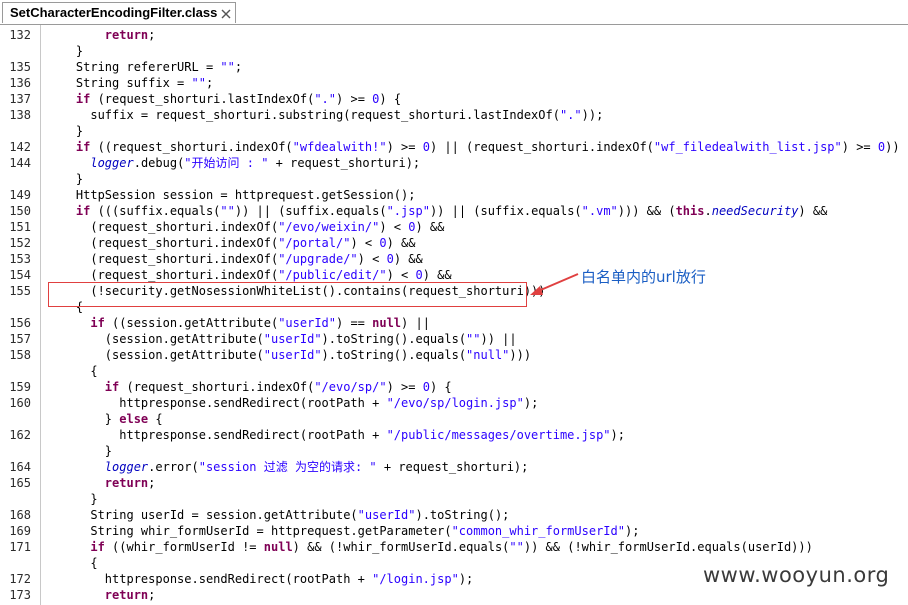 This screenshot has height=605, width=908. Describe the element at coordinates (20, 115) in the screenshot. I see `line-number: 138` at that location.